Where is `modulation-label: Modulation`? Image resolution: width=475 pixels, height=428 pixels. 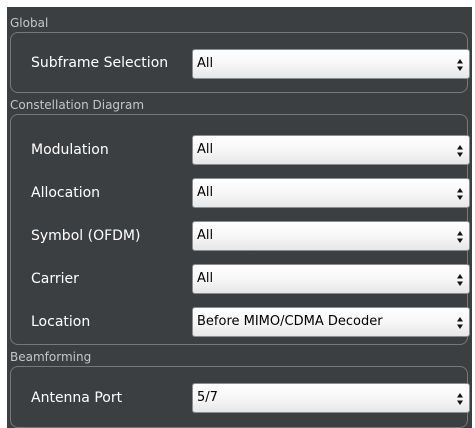 modulation-label: Modulation is located at coordinates (70, 150).